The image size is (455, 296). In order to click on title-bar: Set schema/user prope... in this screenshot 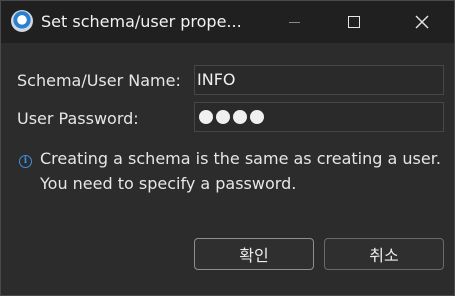, I will do `click(227, 22)`.